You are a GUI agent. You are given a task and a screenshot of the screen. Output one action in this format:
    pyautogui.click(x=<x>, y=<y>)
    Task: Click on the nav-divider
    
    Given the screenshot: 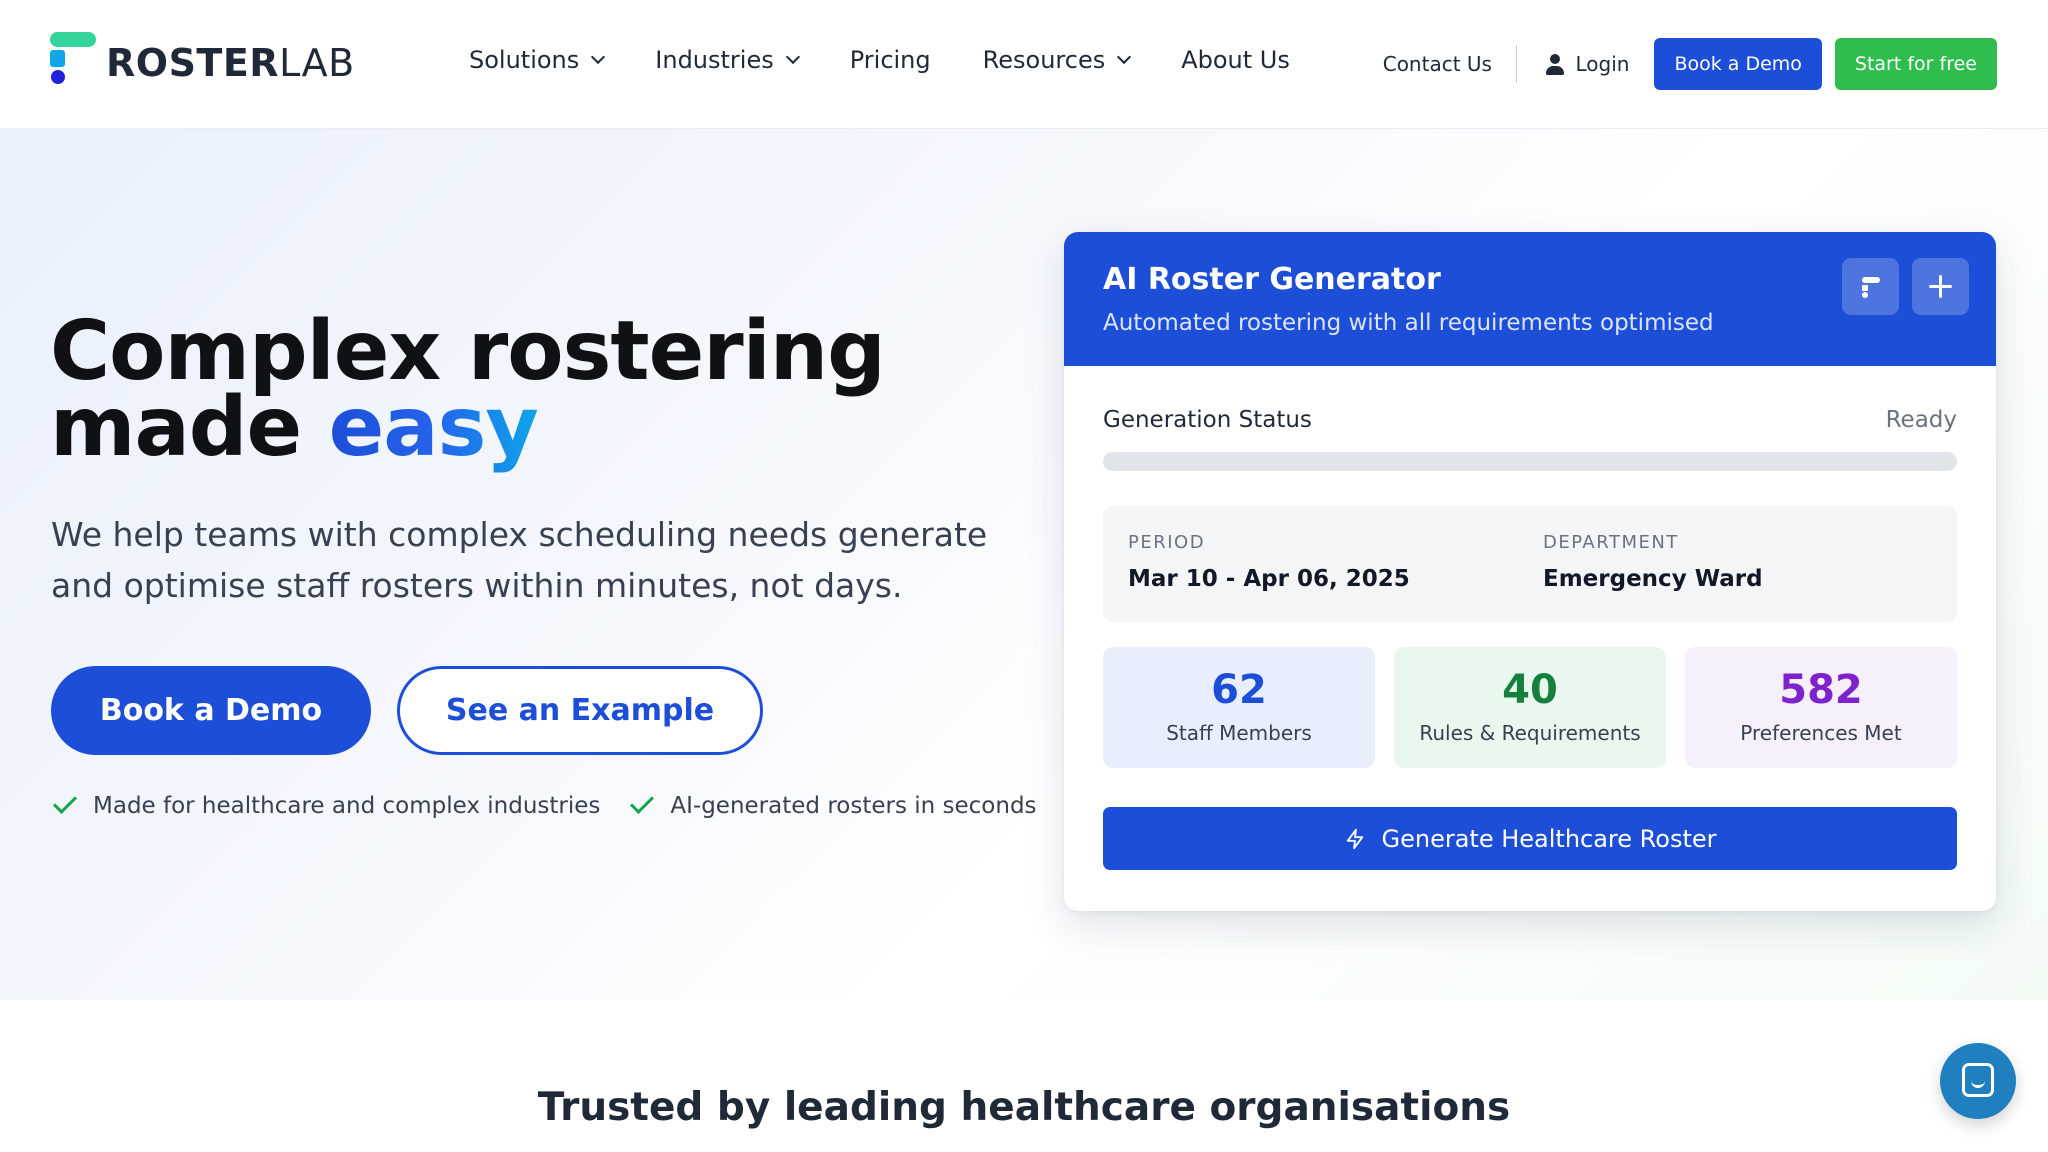 What is the action you would take?
    pyautogui.click(x=1516, y=64)
    